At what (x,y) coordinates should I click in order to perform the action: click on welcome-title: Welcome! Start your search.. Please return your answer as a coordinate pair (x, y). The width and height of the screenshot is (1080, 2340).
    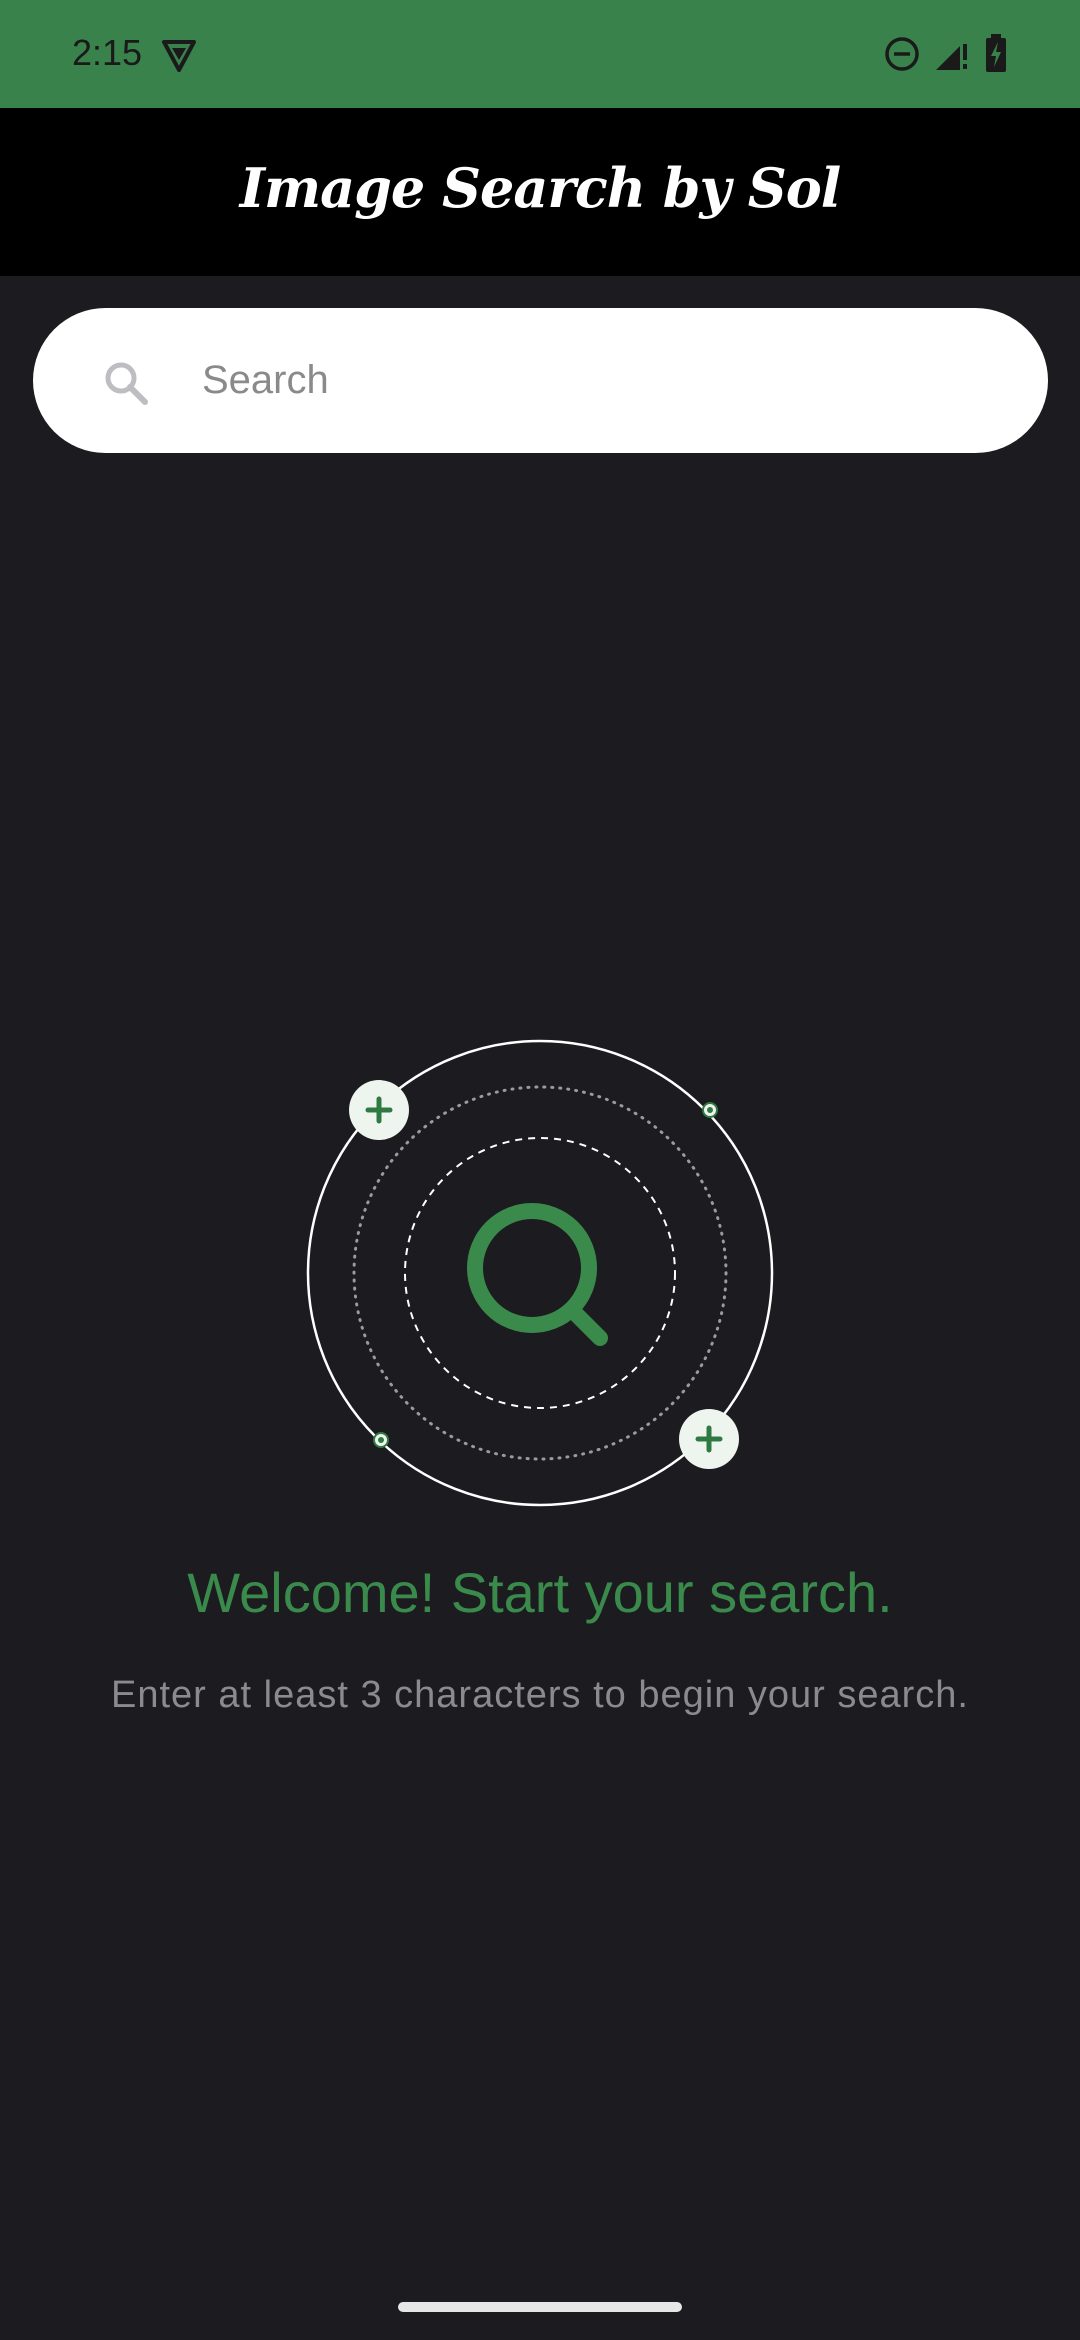
    Looking at the image, I should click on (540, 1592).